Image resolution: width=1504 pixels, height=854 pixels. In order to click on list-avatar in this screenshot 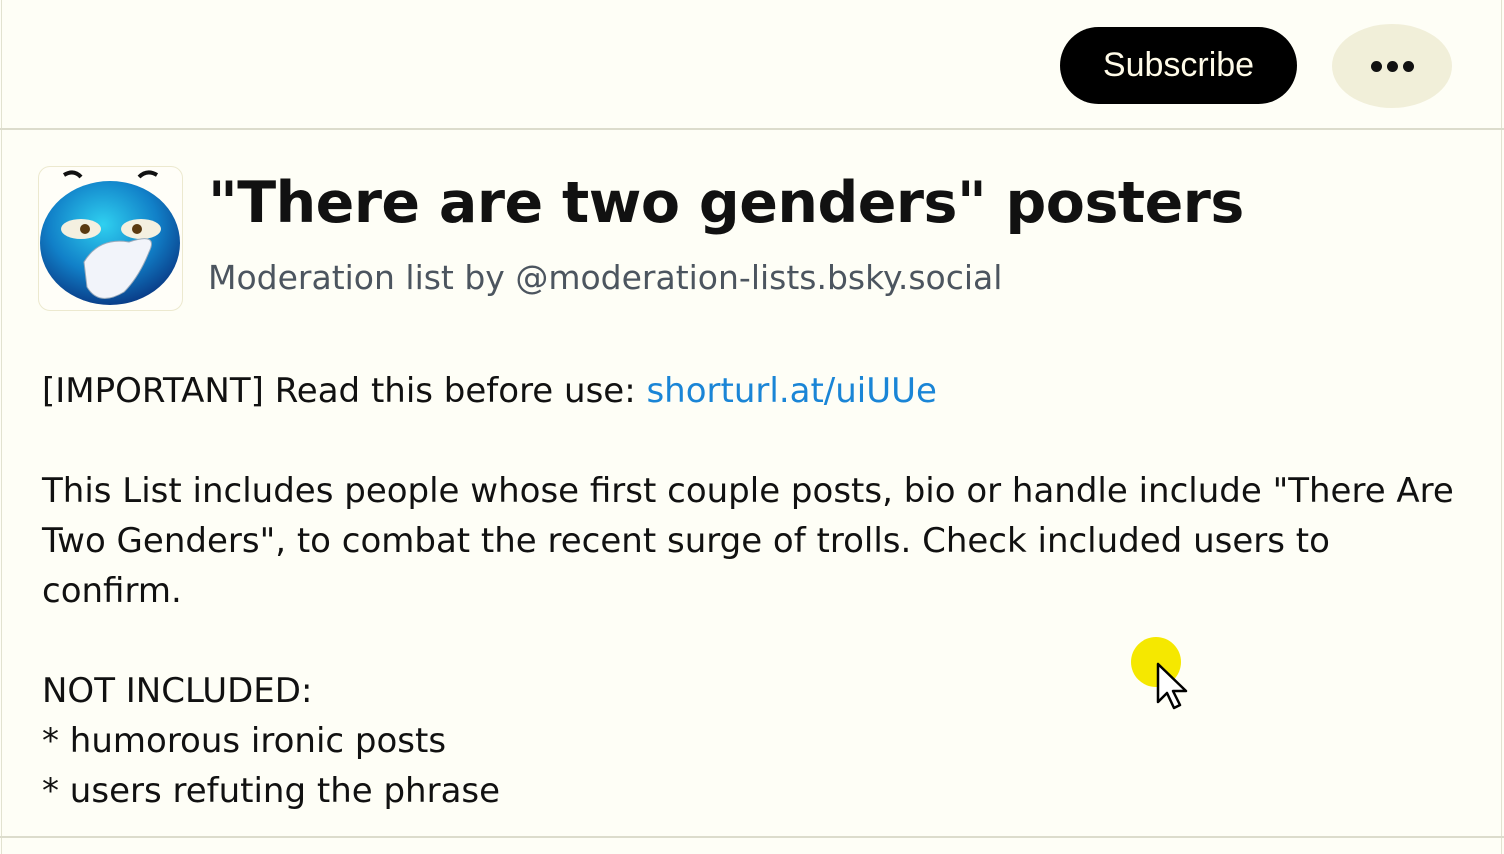, I will do `click(110, 238)`.